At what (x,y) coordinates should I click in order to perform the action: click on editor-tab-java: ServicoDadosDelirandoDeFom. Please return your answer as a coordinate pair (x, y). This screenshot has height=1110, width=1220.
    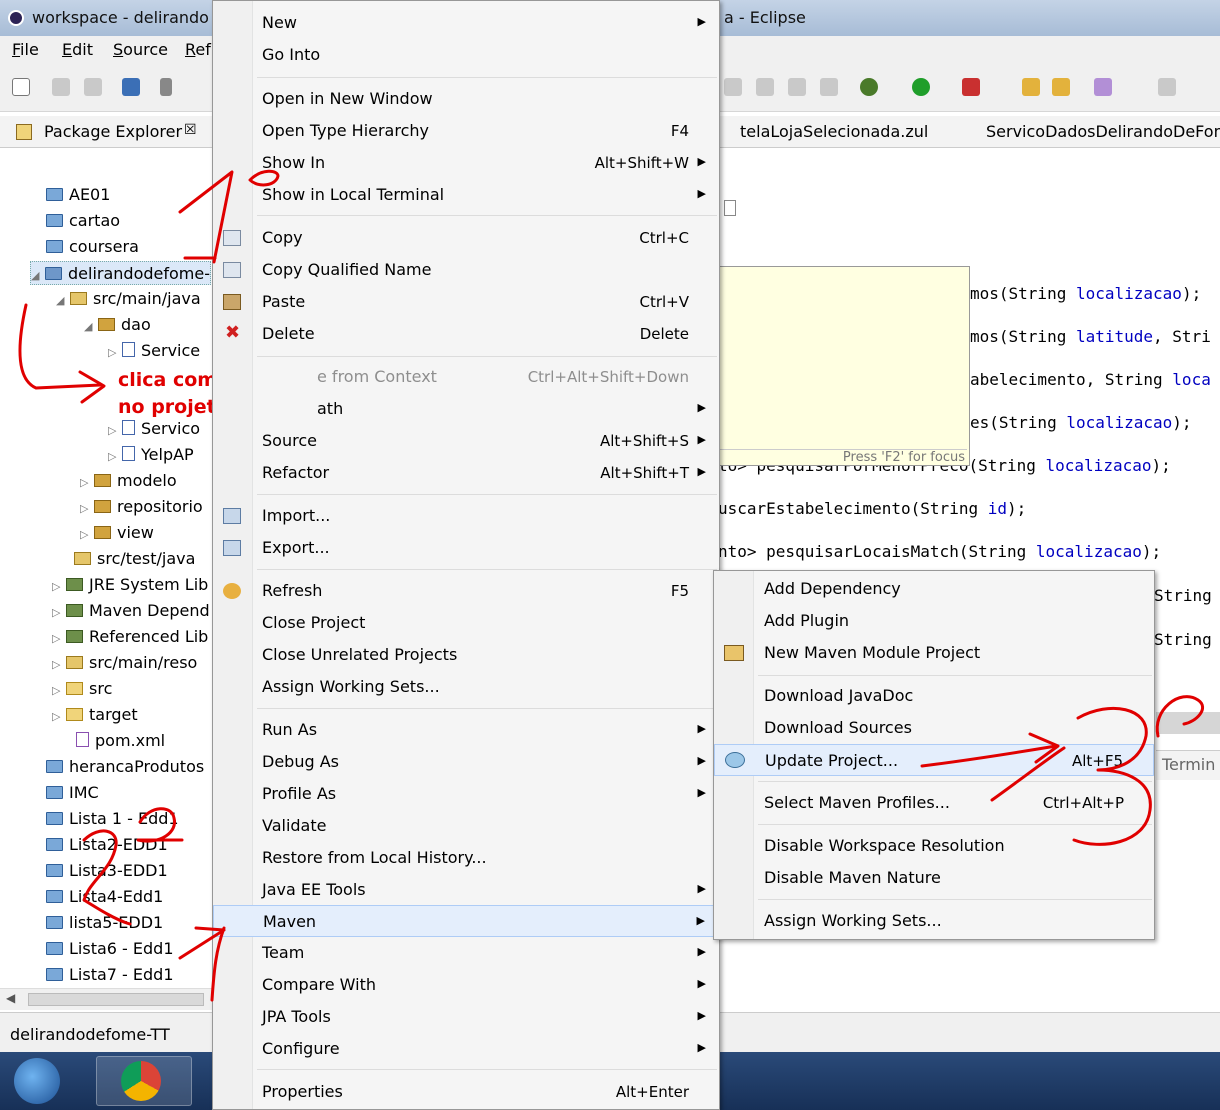
    Looking at the image, I should click on (1103, 131).